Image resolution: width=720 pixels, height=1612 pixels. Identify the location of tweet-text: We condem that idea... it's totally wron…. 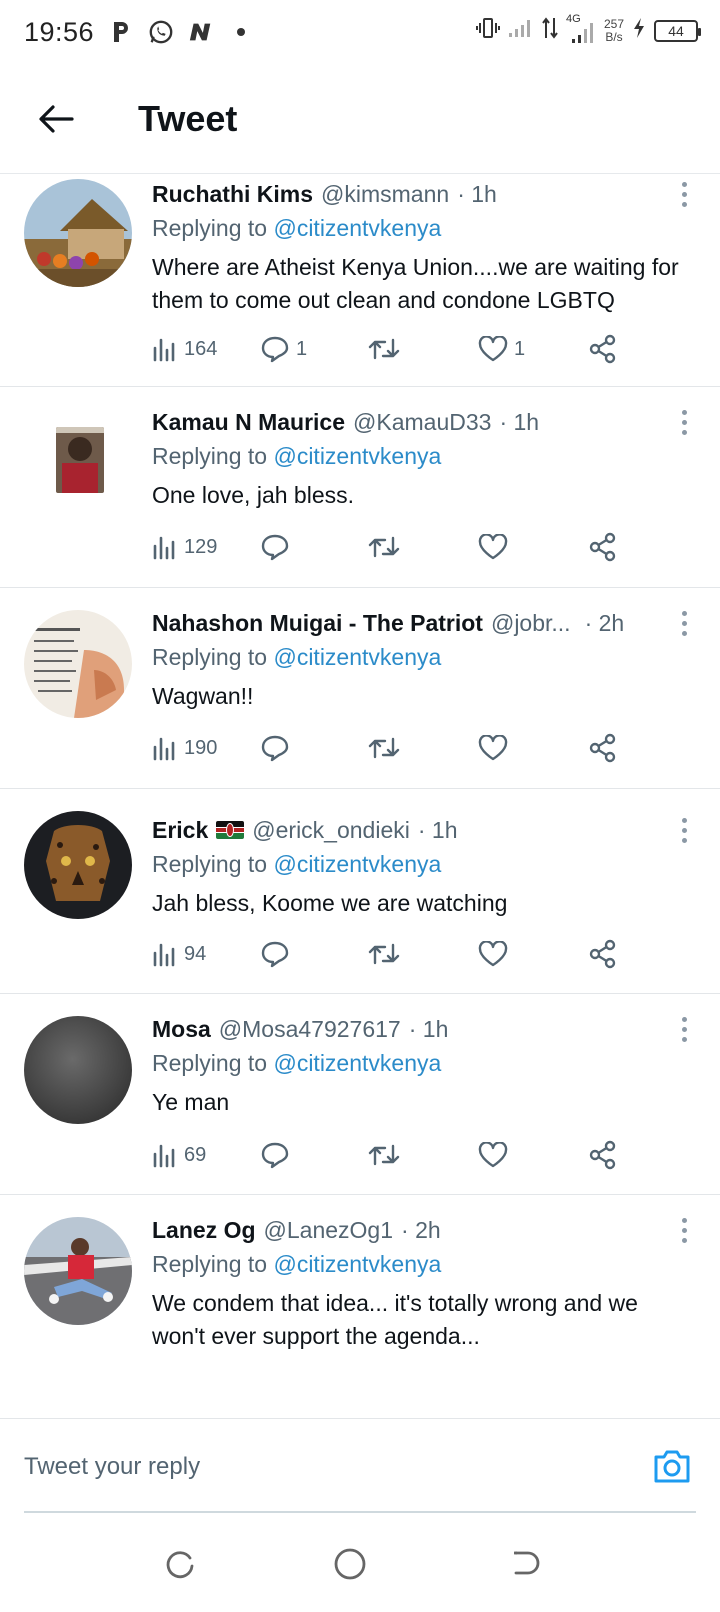
(395, 1319).